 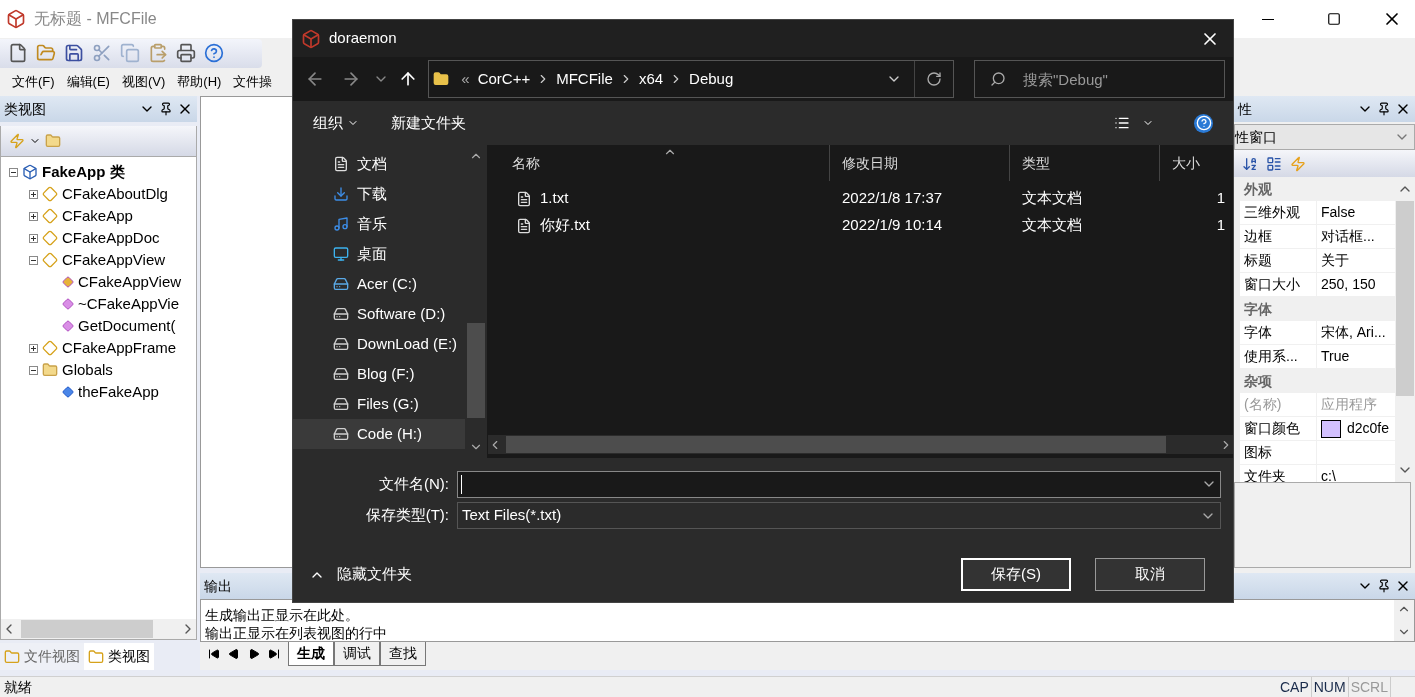 I want to click on file-name-cell: 你好.txt, so click(x=565, y=225).